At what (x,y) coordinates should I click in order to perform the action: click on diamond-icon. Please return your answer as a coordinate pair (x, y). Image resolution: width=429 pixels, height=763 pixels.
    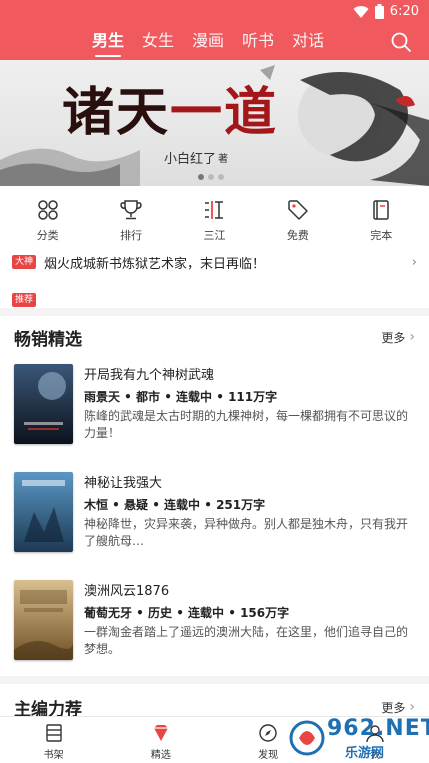
    Looking at the image, I should click on (160, 733).